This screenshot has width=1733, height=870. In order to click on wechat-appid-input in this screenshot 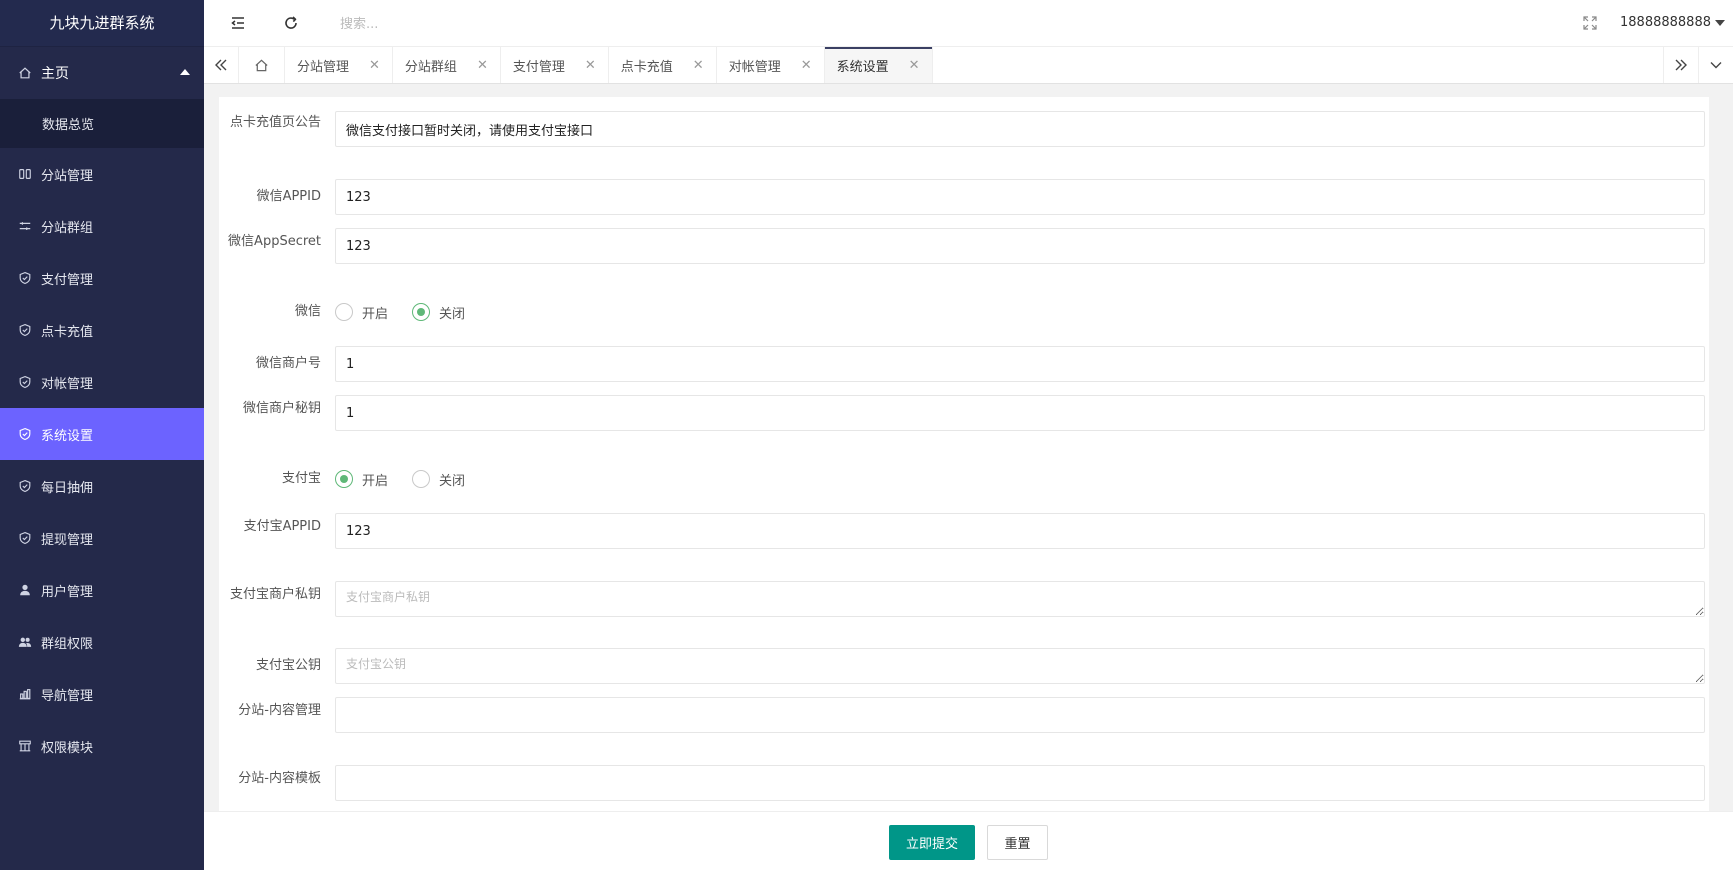, I will do `click(1020, 197)`.